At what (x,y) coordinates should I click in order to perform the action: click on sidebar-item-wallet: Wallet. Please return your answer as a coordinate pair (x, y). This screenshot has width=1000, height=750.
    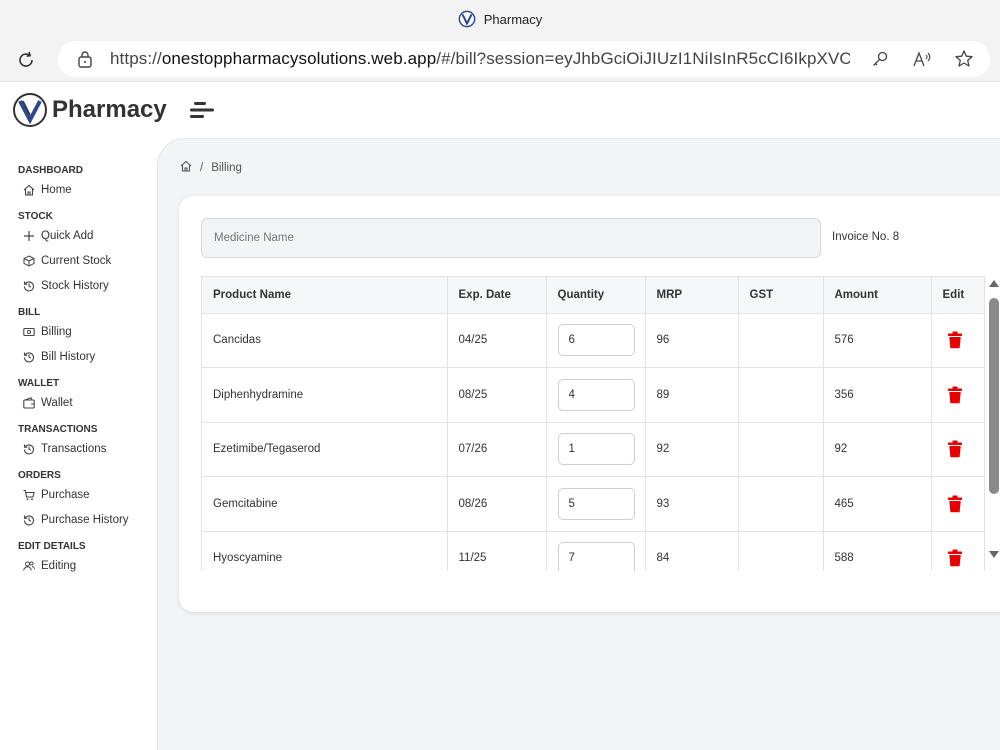
    Looking at the image, I should click on (78, 402).